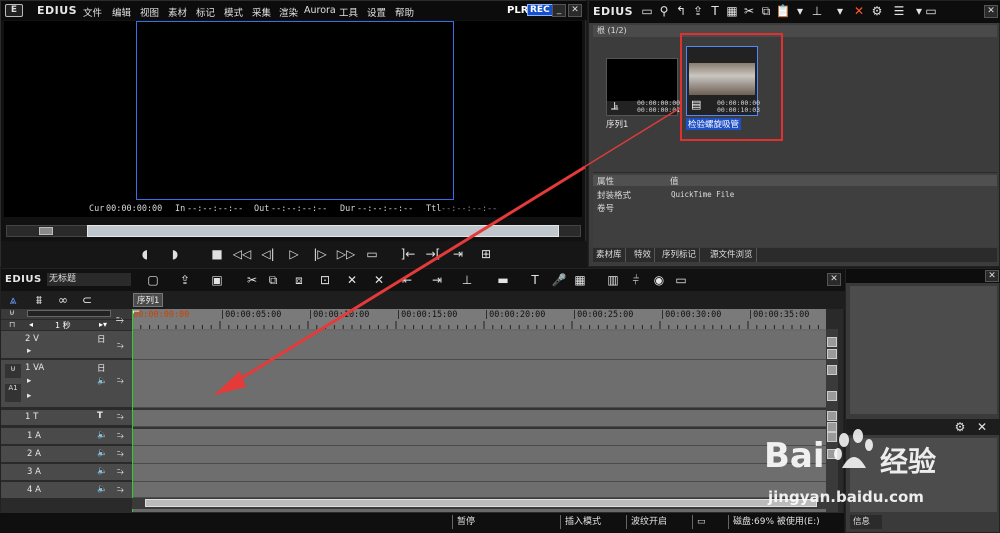 The image size is (1000, 533). Describe the element at coordinates (732, 255) in the screenshot. I see `tab-source-browser: 源文件浏览` at that location.